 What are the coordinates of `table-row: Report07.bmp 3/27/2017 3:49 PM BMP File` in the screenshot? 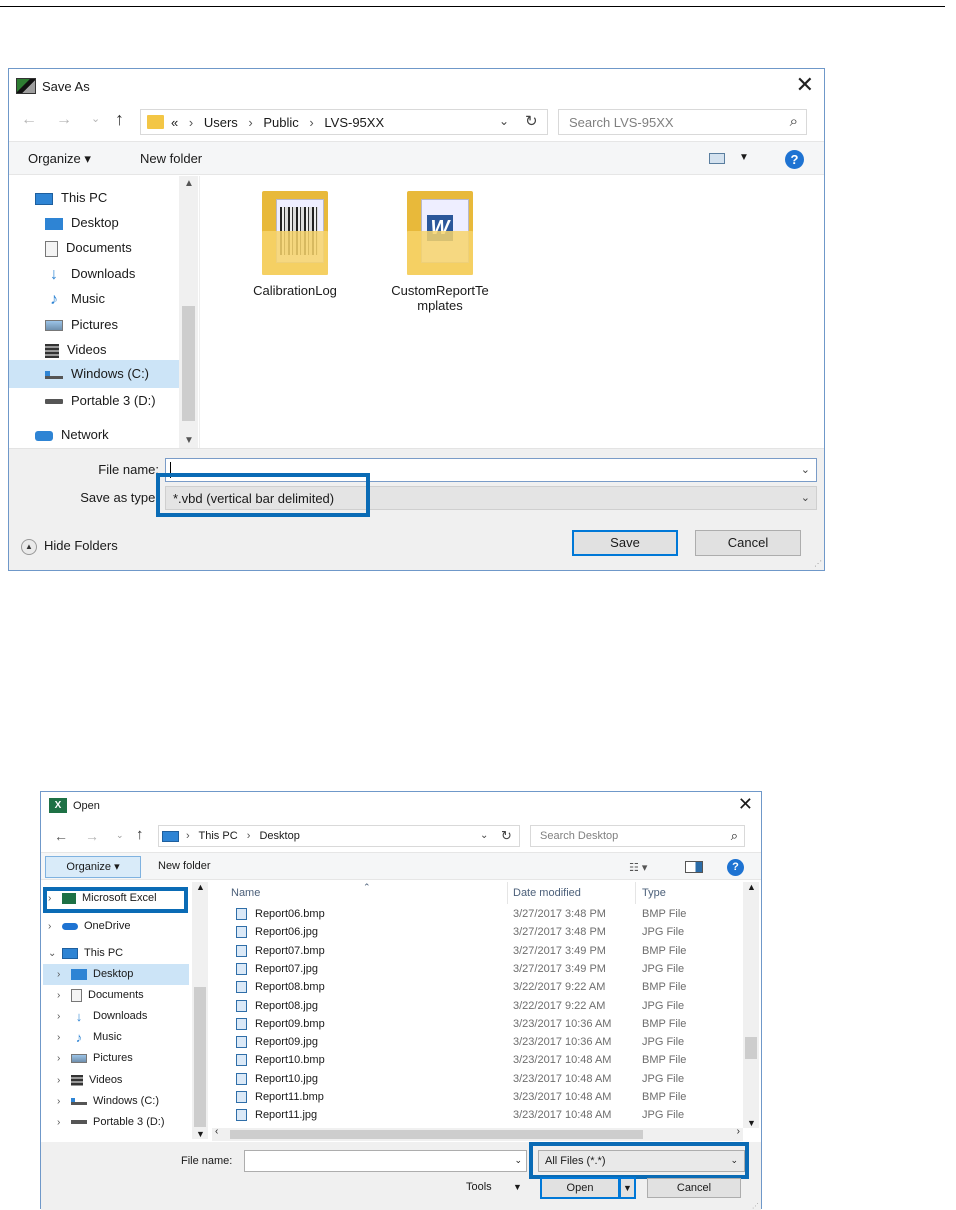 It's located at (486, 951).